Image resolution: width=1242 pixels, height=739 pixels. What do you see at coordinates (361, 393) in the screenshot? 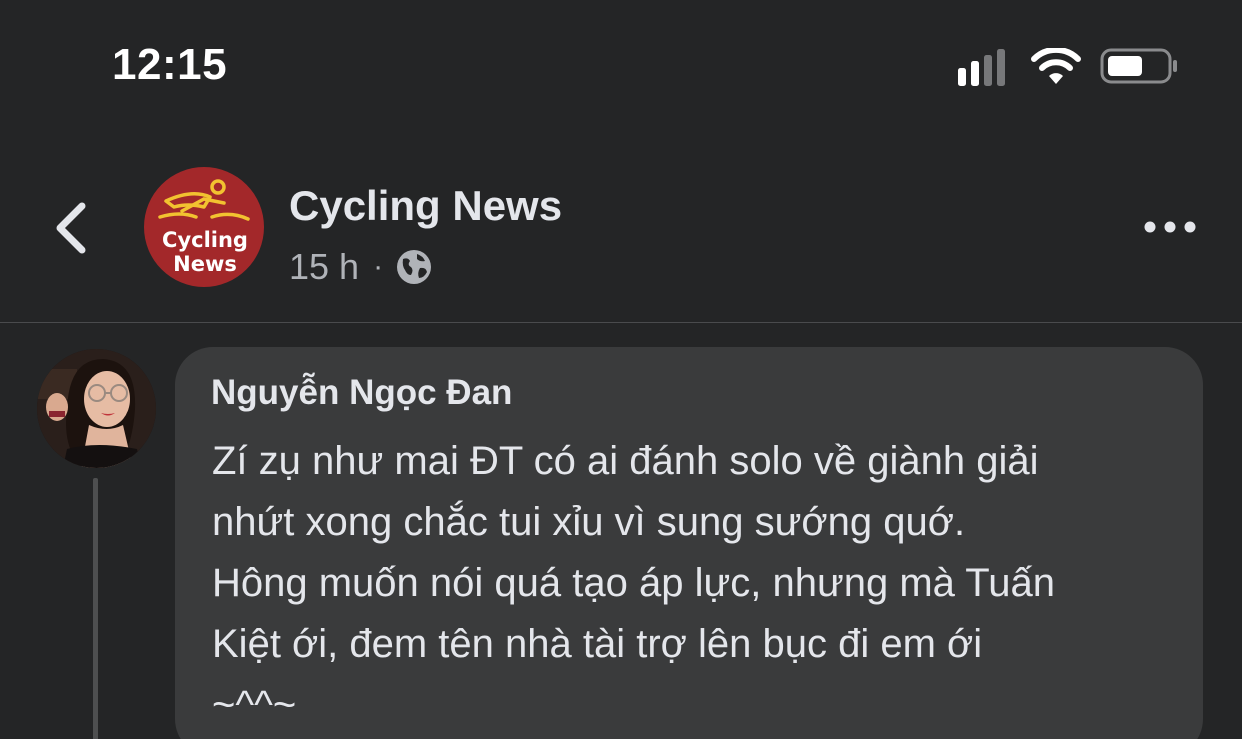
I see `comment-author: Nguyễn Ngọc Đan` at bounding box center [361, 393].